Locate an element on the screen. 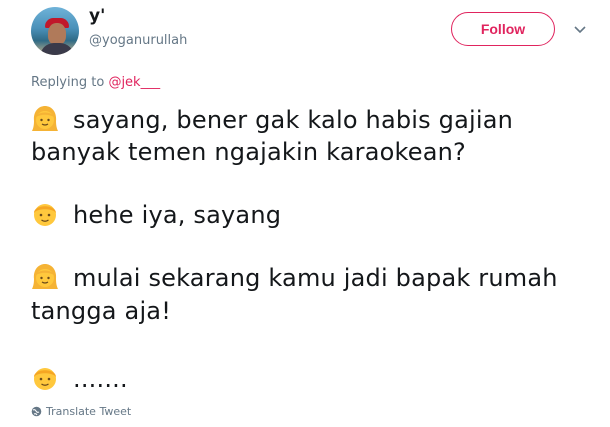  chevron-down-icon is located at coordinates (580, 29).